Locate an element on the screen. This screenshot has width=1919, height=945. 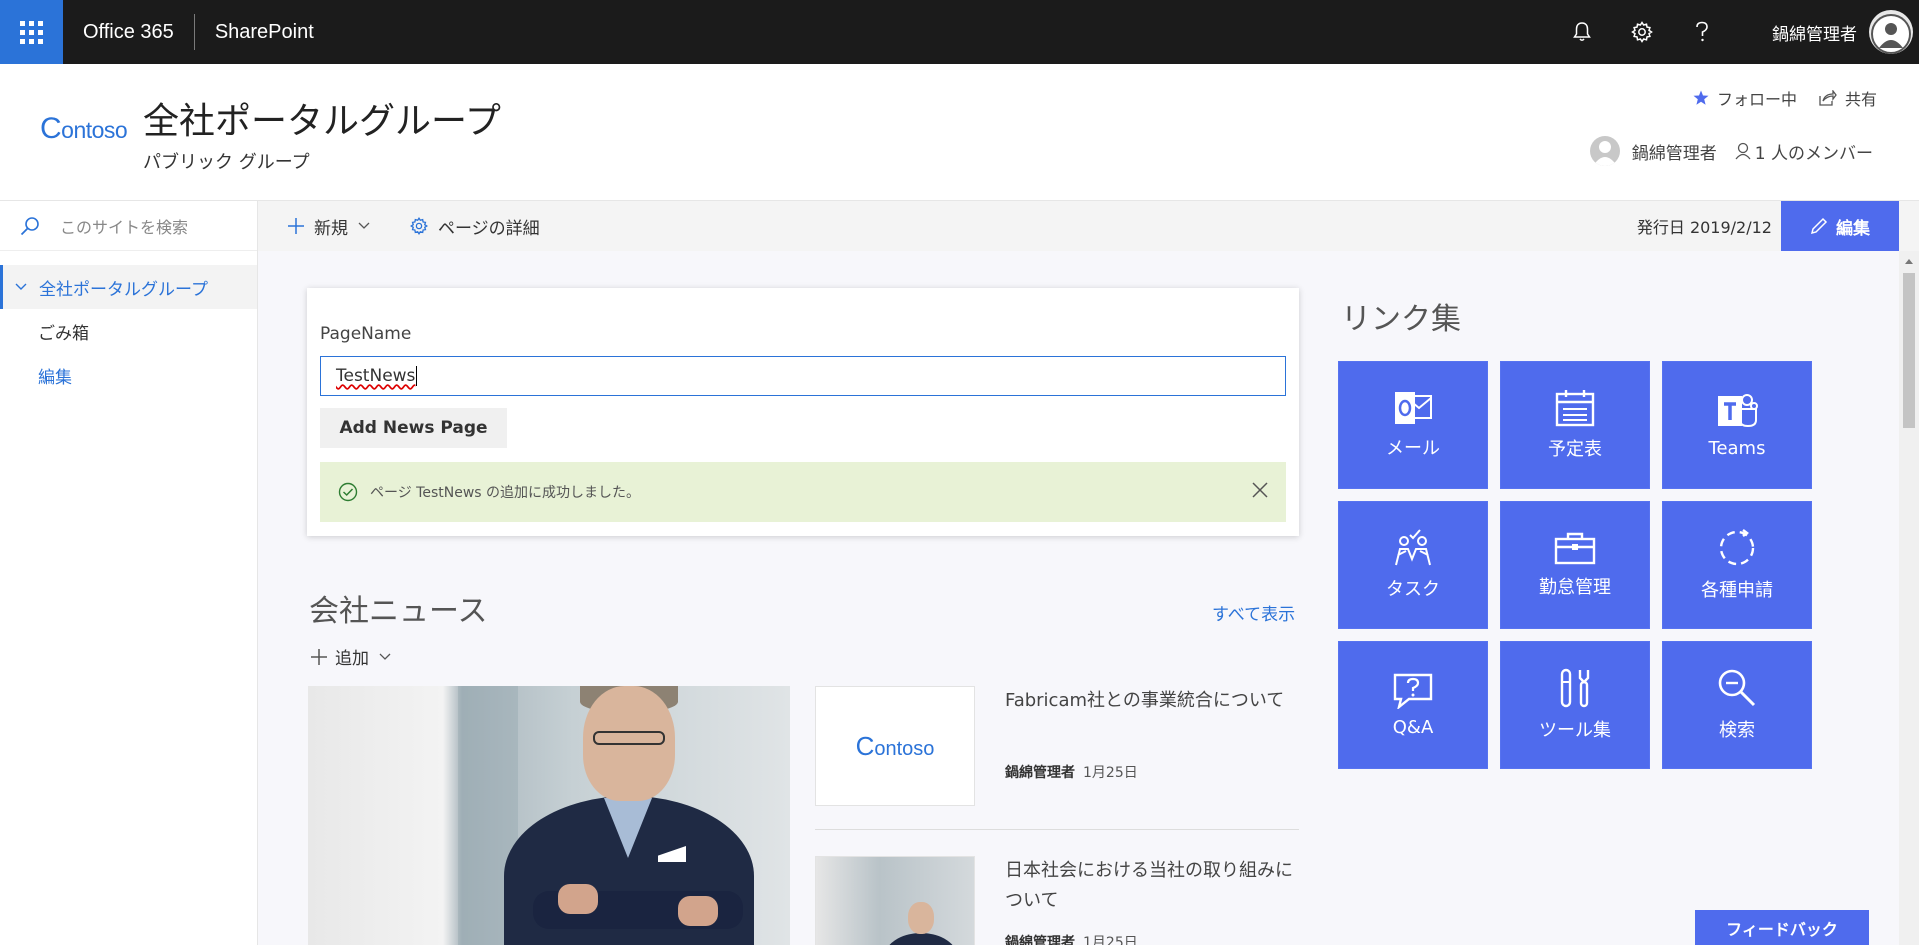
user-name: 鍋綿管理者 is located at coordinates (1814, 32).